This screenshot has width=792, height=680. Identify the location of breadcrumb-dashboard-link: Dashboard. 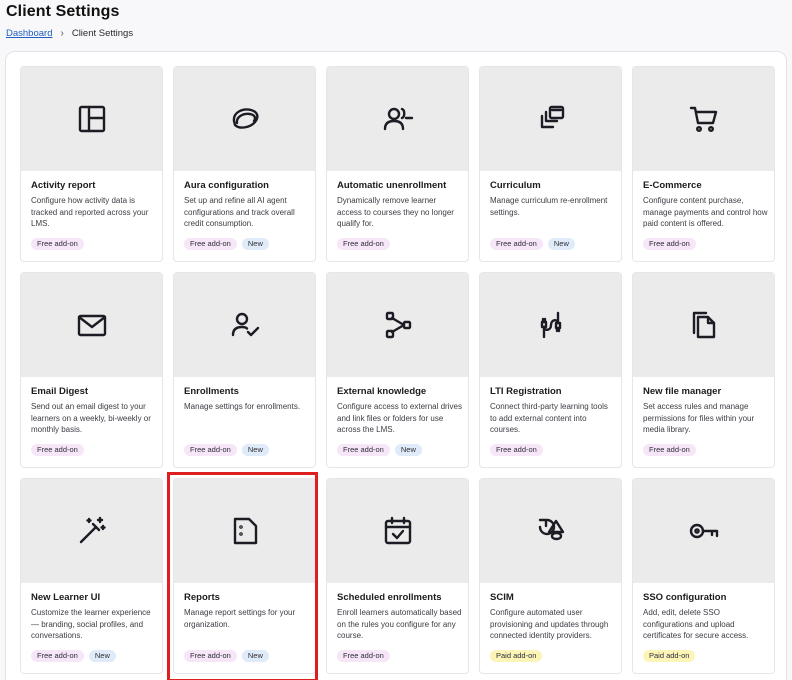
(29, 33).